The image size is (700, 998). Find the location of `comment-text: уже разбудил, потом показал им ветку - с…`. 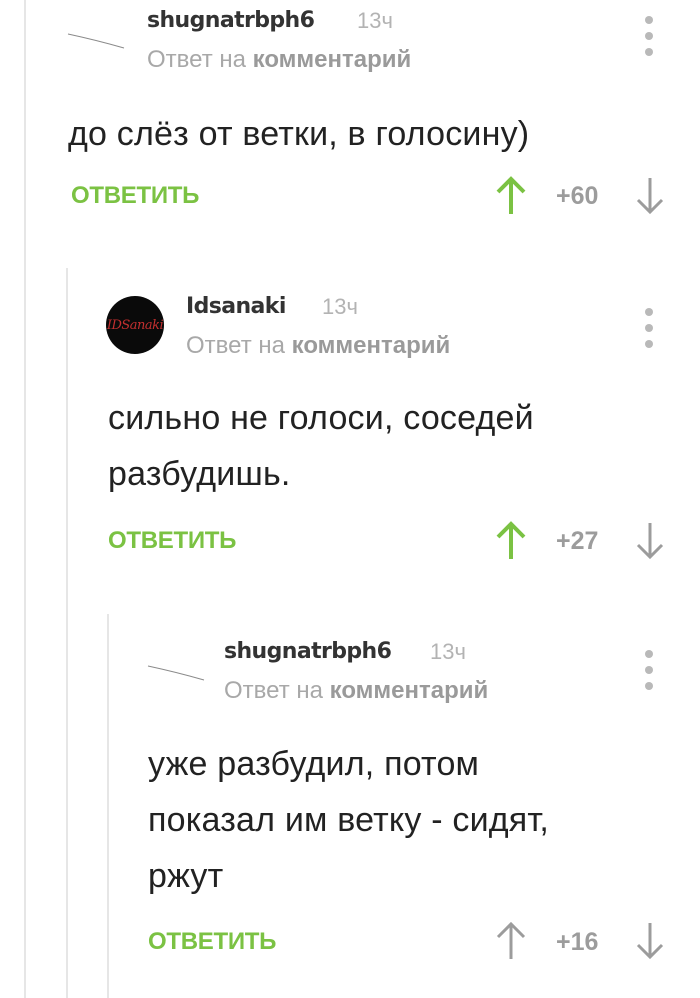

comment-text: уже разбудил, потом показал им ветку - с… is located at coordinates (349, 820).